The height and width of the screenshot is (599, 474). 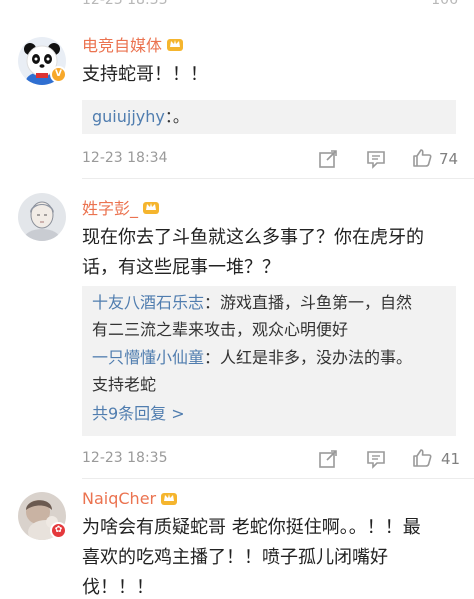 What do you see at coordinates (124, 384) in the screenshot?
I see `reply-line: 支持老蛇` at bounding box center [124, 384].